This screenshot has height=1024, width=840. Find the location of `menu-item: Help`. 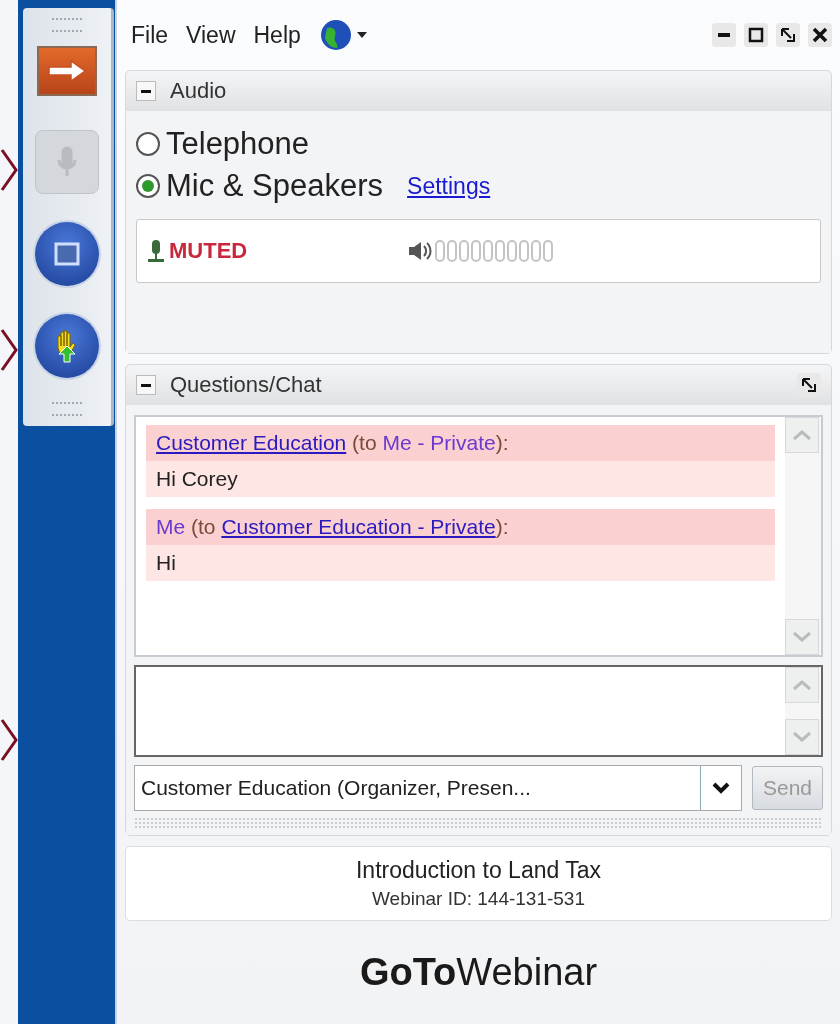

menu-item: Help is located at coordinates (277, 35).